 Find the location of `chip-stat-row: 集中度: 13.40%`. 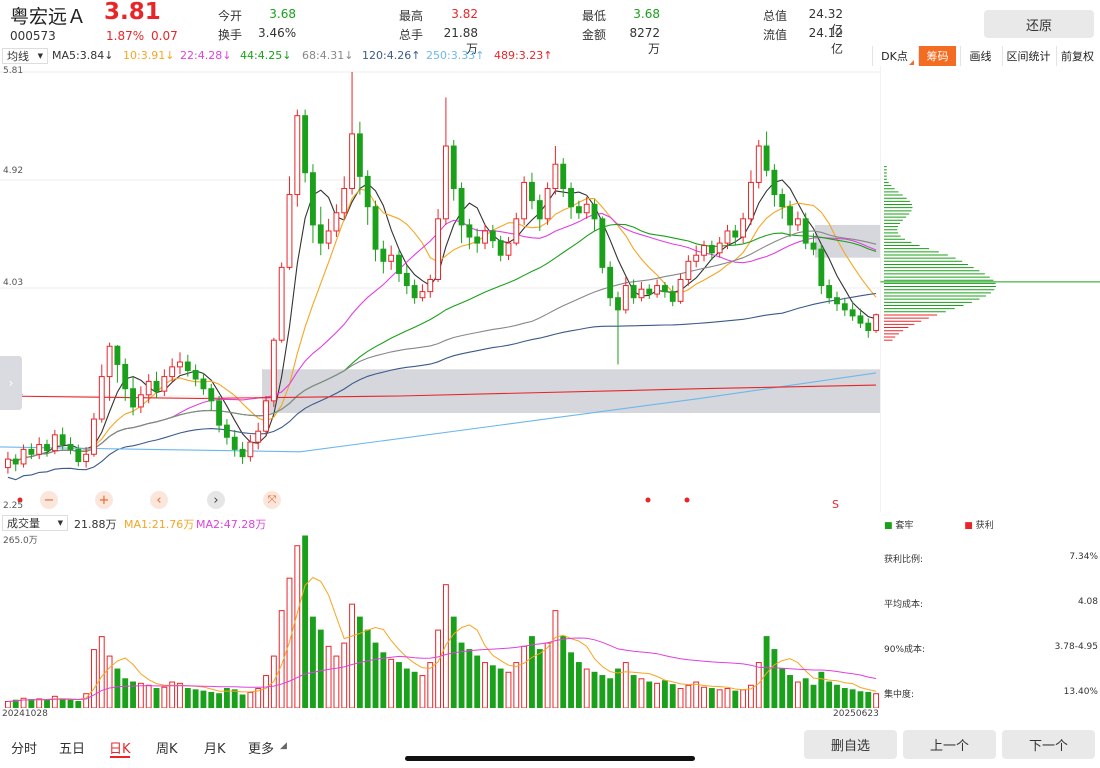

chip-stat-row: 集中度: 13.40% is located at coordinates (992, 693).